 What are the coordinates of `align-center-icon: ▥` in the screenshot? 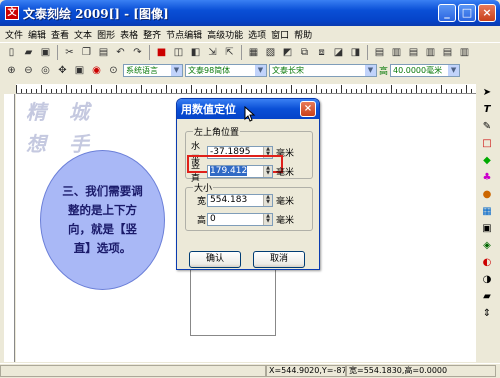 It's located at (396, 52).